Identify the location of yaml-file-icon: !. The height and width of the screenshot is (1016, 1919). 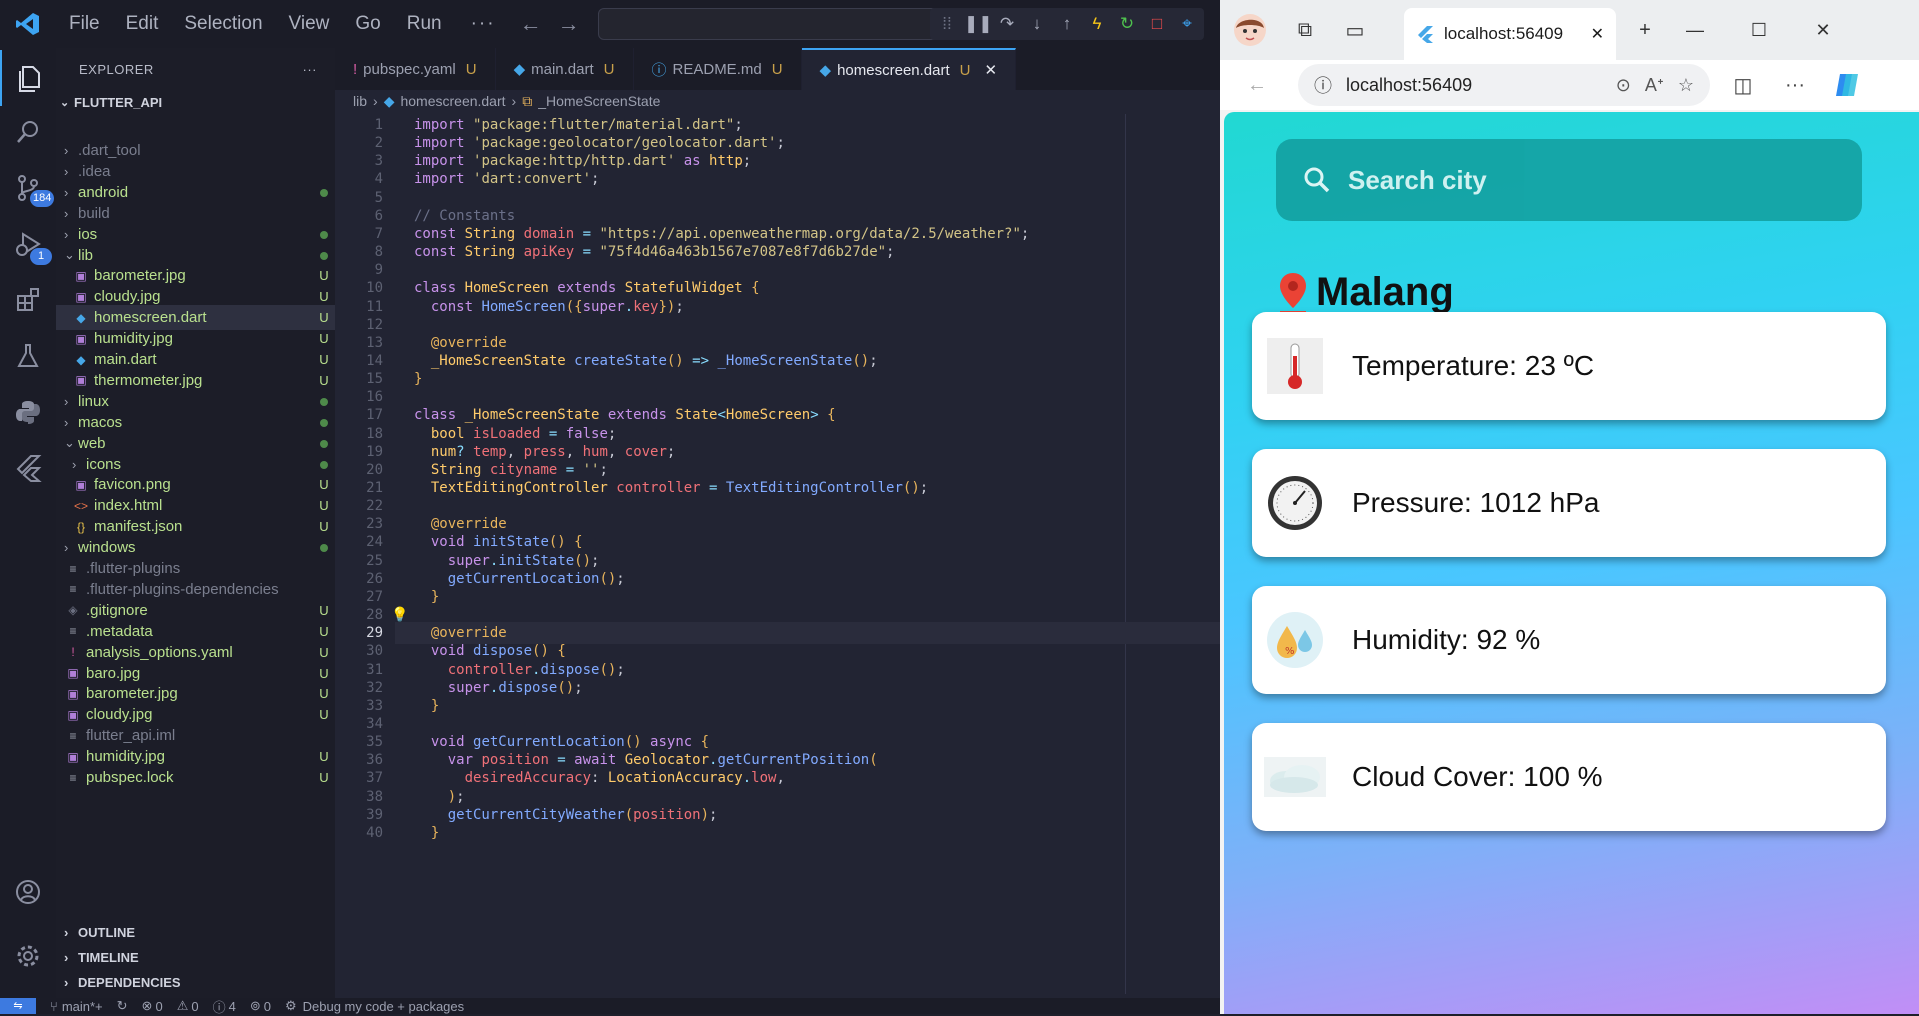
(73, 652).